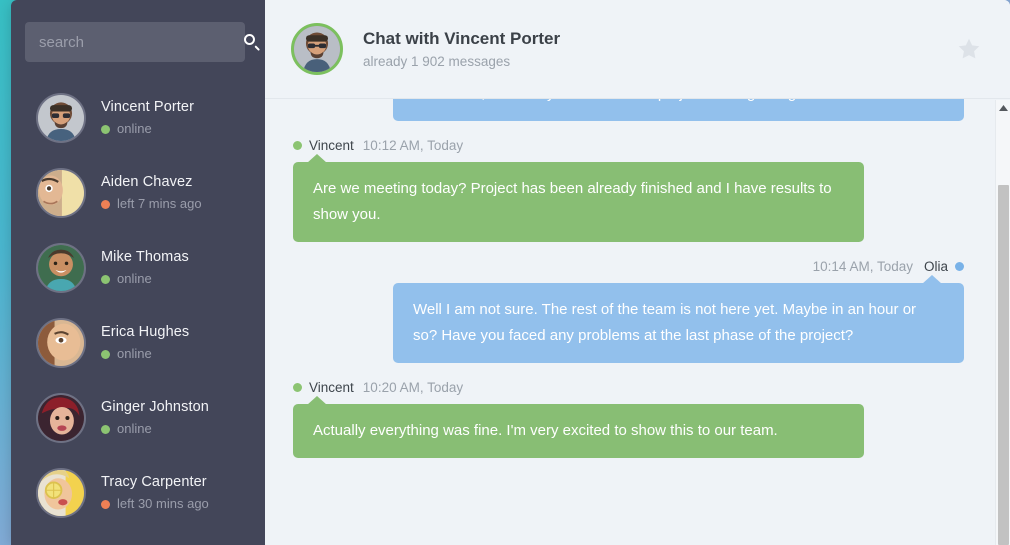  Describe the element at coordinates (145, 257) in the screenshot. I see `contact-name: Mike Thomas` at that location.